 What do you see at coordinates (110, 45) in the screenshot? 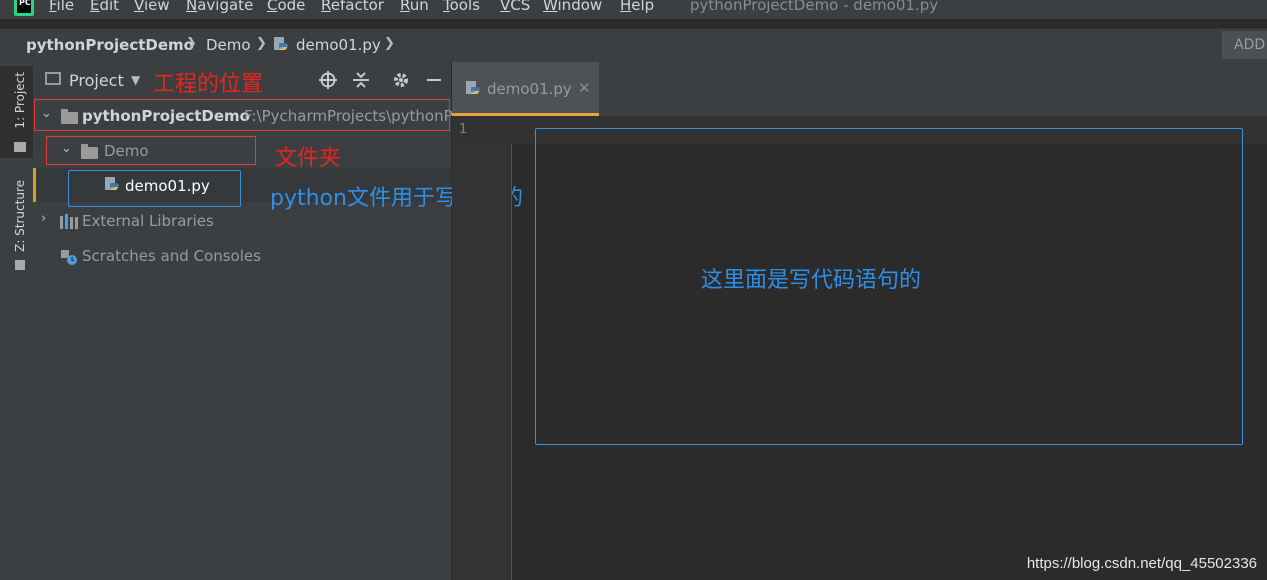
I see `breadcrumb-project: pythonProjectDemo` at bounding box center [110, 45].